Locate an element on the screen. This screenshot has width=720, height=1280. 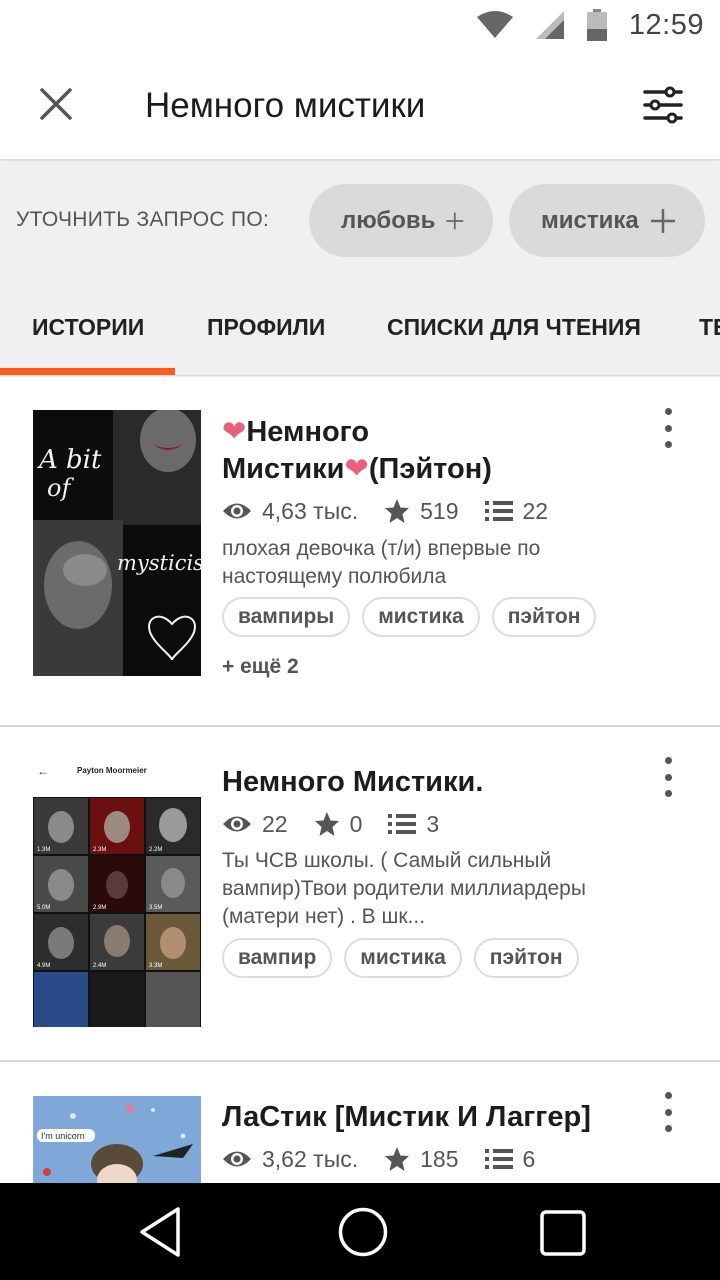
story-title-part: Немного is located at coordinates (308, 432).